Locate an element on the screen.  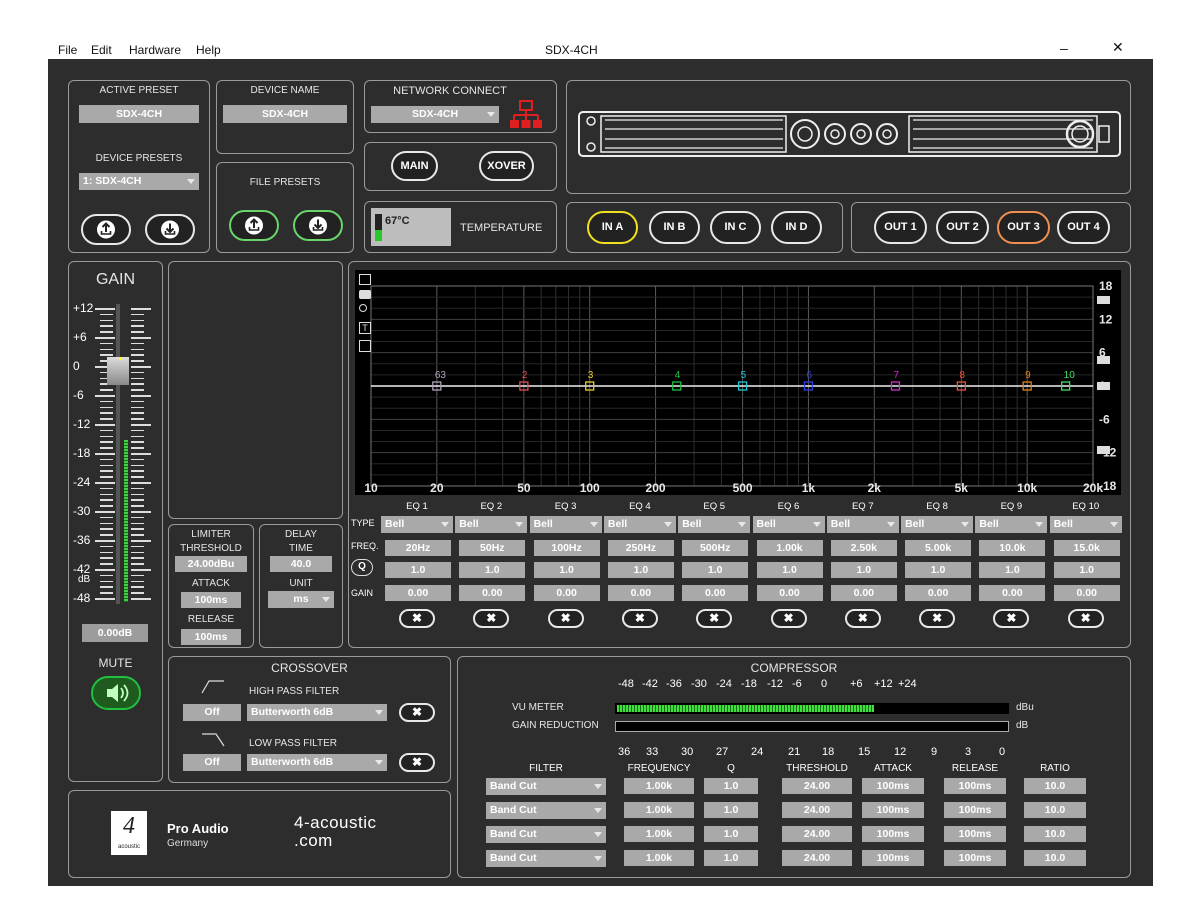
lpf-reset-button: ✖ is located at coordinates (417, 762).